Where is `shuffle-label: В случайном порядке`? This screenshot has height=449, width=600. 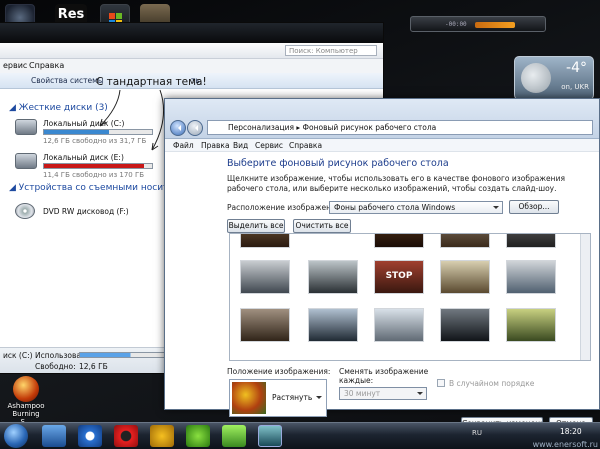 shuffle-label: В случайном порядке is located at coordinates (492, 383).